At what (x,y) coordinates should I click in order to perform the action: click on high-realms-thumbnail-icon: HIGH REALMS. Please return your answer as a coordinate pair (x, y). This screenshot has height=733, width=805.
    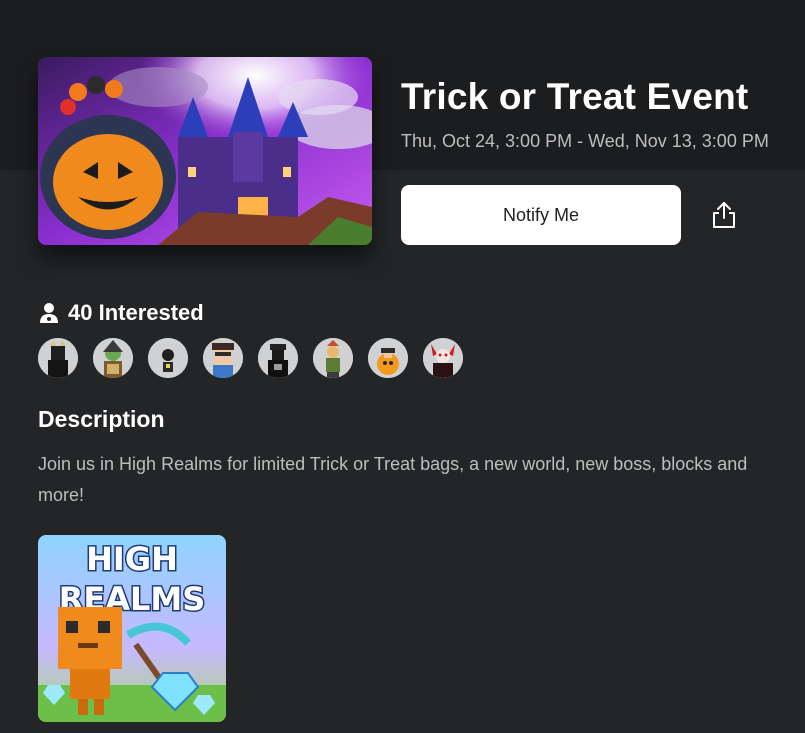
    Looking at the image, I should click on (132, 628).